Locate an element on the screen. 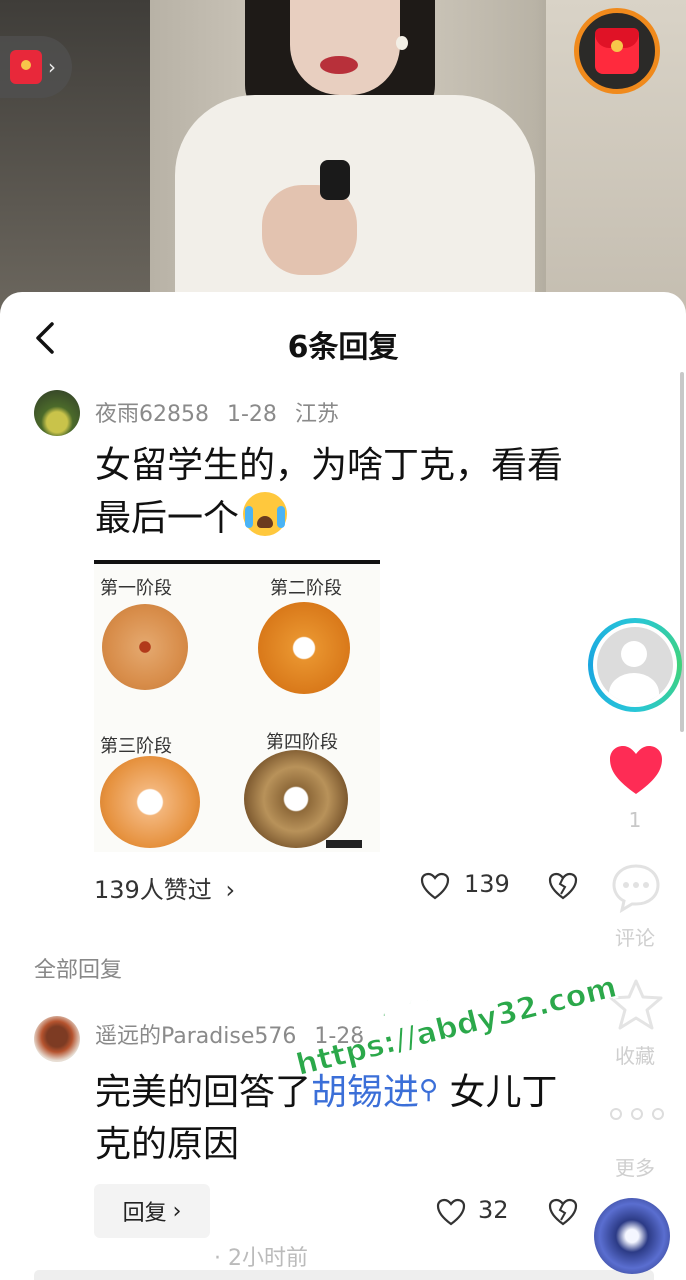  comment-line-text: 最后一个 is located at coordinates (167, 518).